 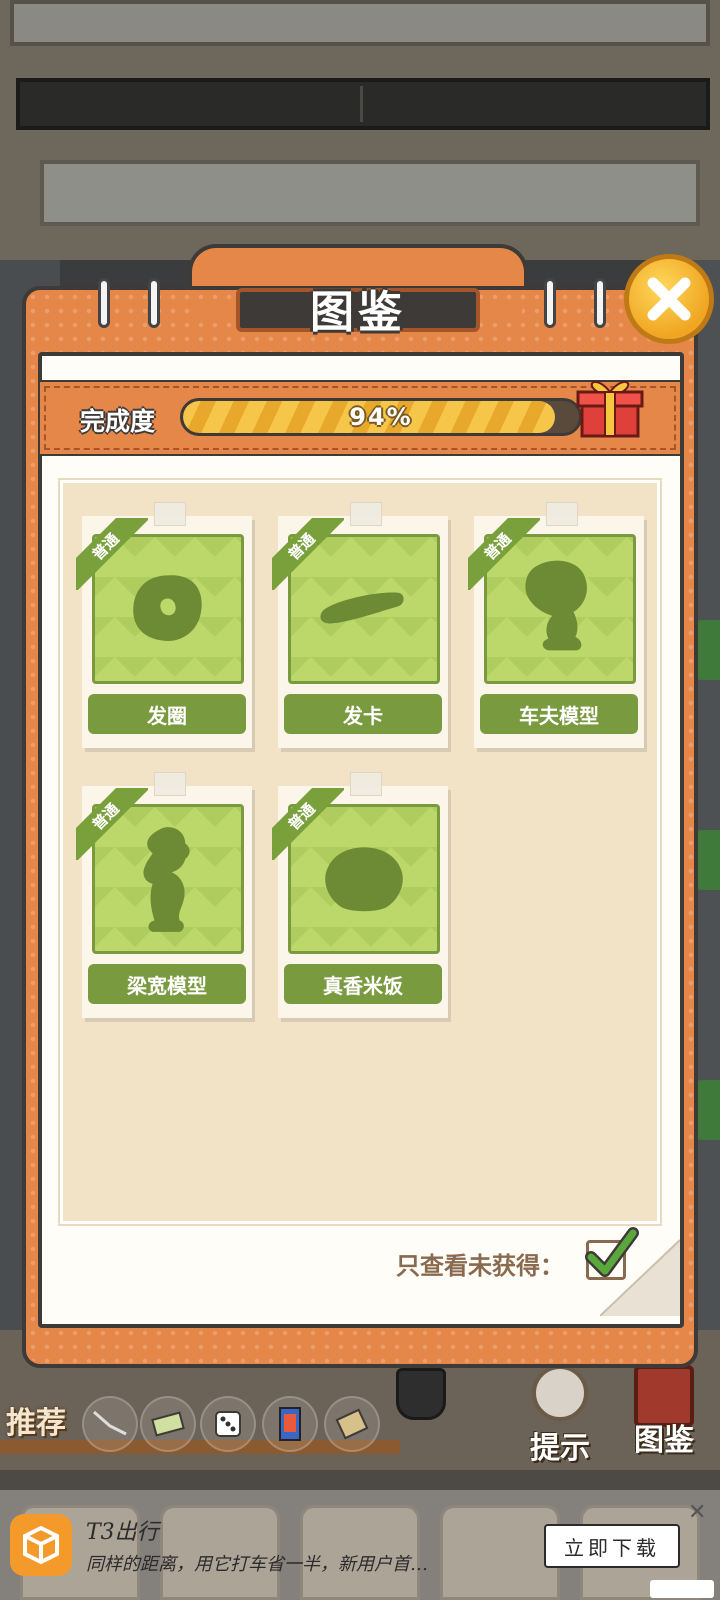 I want to click on album-label: 图鉴, so click(x=664, y=1440).